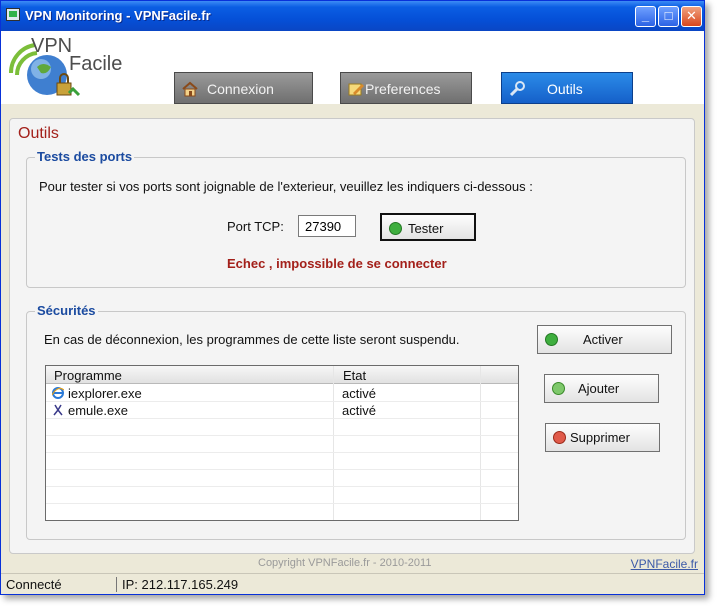  I want to click on table-row: emule.exe activé, so click(282, 410).